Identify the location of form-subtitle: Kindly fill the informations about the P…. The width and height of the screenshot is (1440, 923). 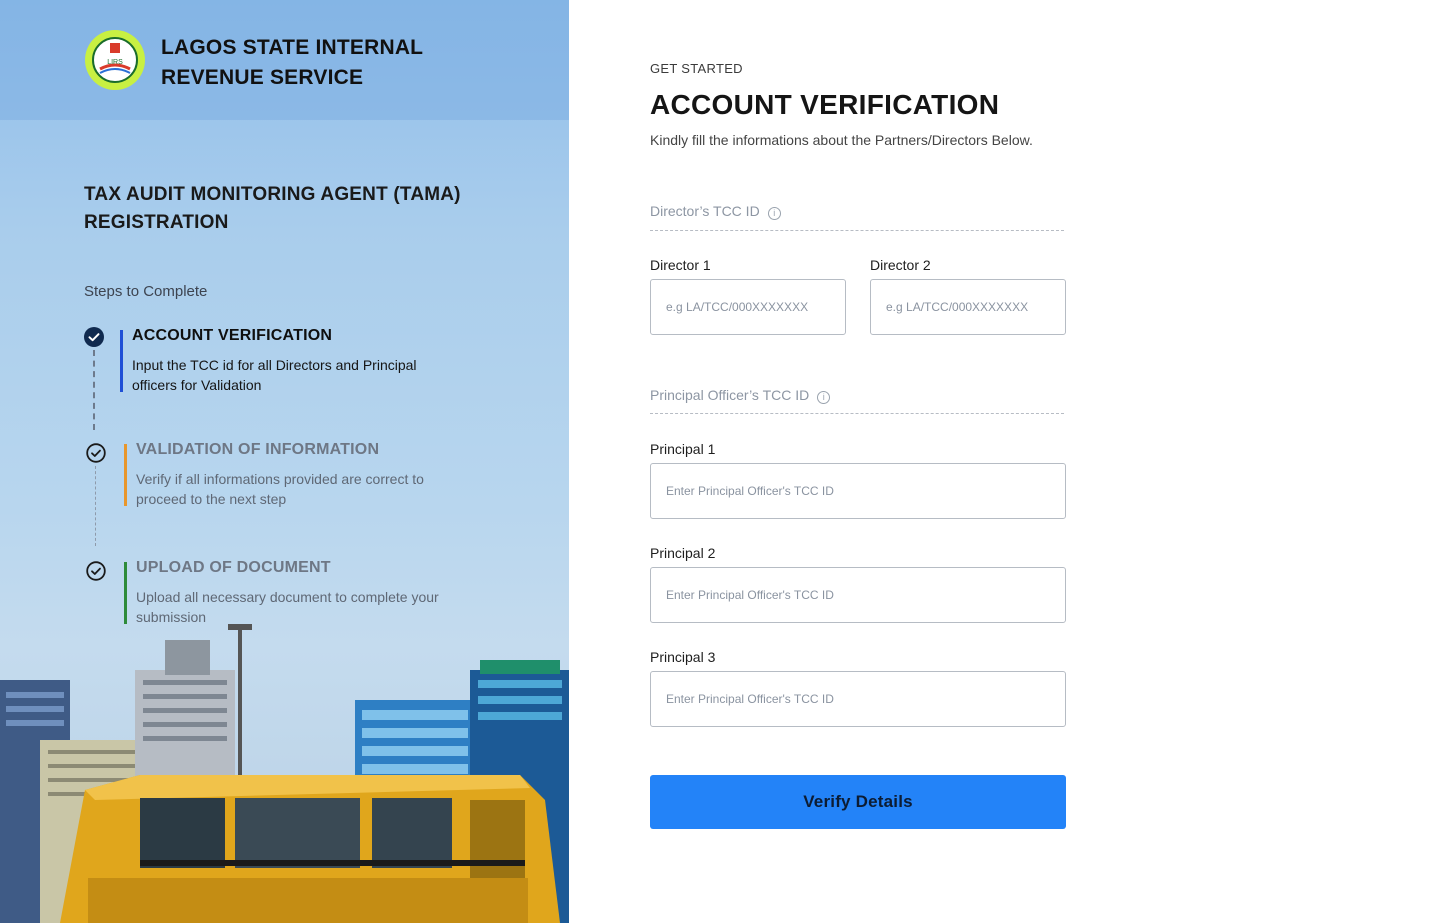
(841, 140).